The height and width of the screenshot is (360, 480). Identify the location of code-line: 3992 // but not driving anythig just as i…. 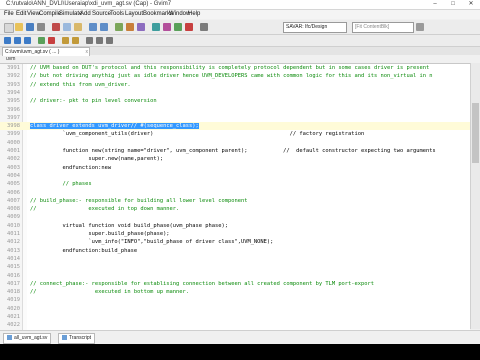
(235, 76).